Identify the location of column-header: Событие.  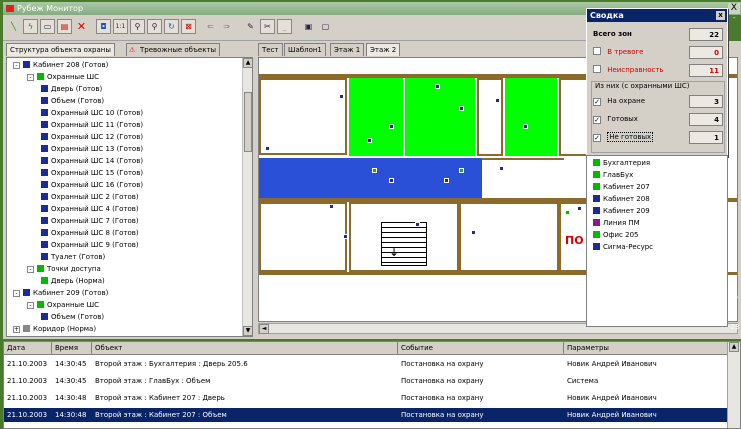
(481, 348).